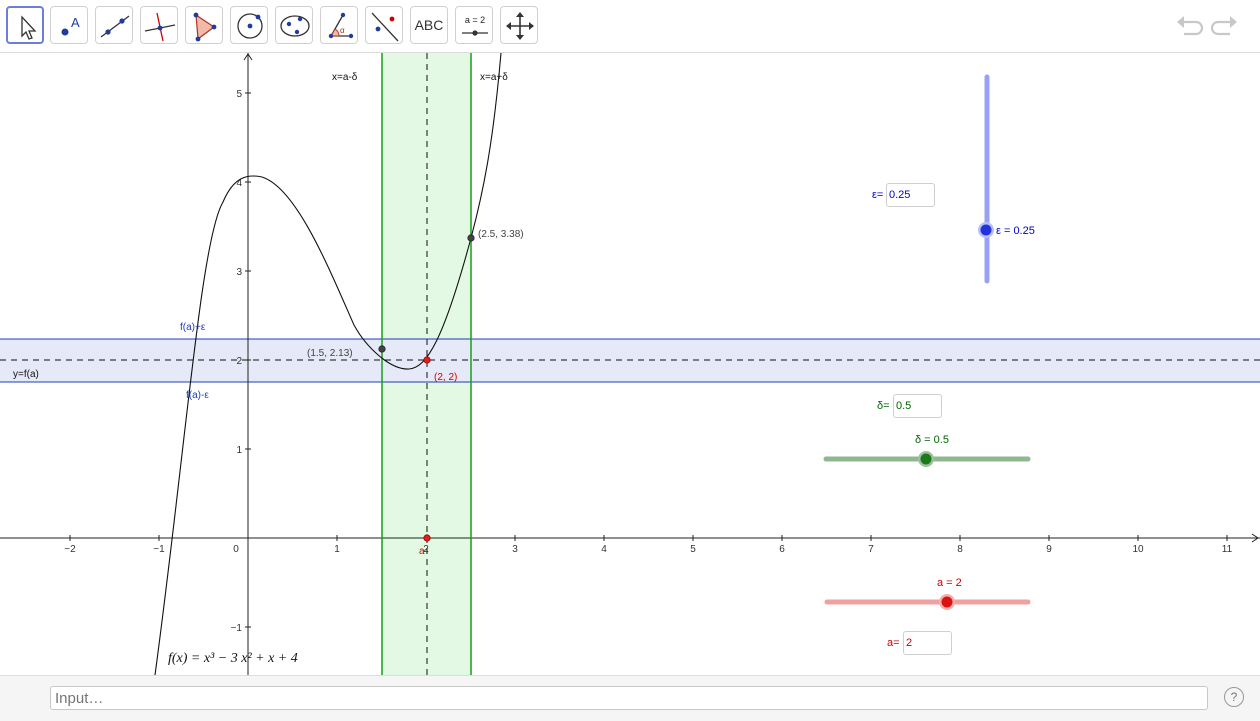 Image resolution: width=1260 pixels, height=721 pixels. I want to click on undo-icon, so click(1190, 26).